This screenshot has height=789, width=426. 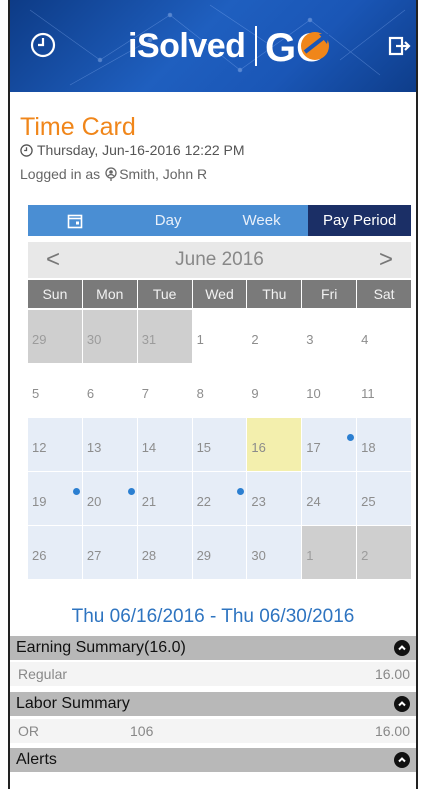 I want to click on day-number: 28, so click(x=149, y=555).